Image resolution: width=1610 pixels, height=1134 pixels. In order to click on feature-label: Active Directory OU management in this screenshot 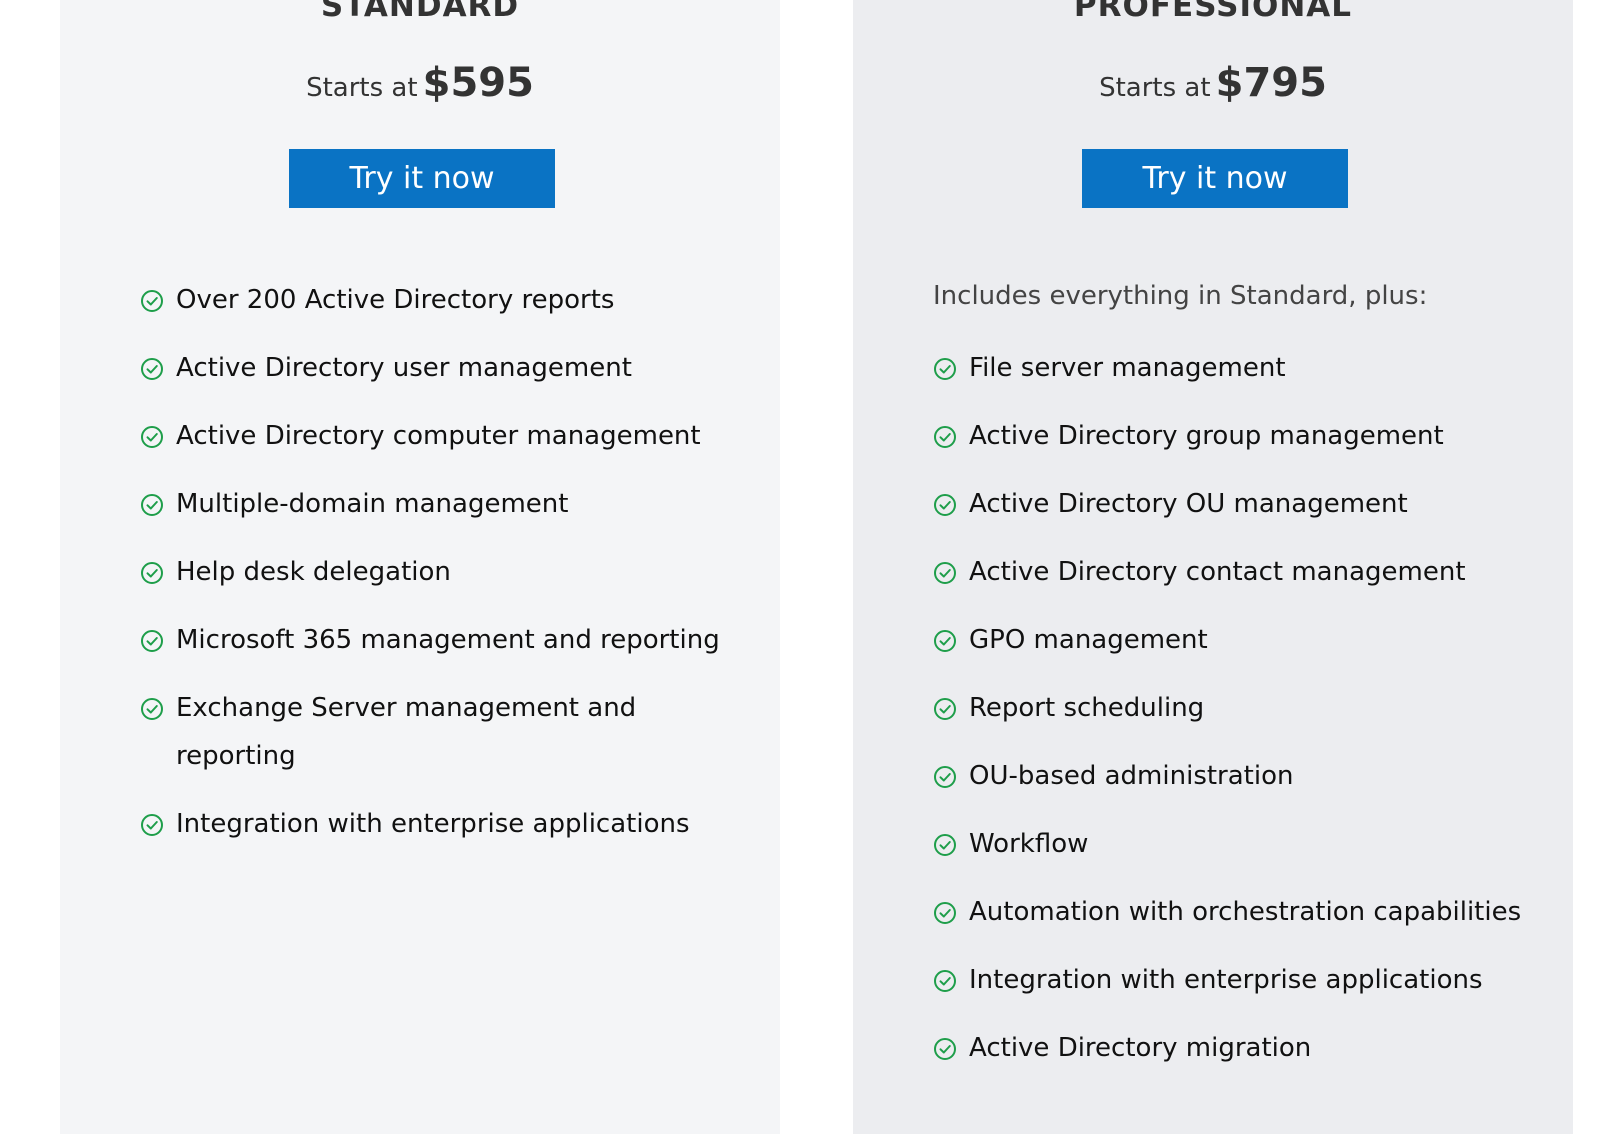, I will do `click(1188, 504)`.